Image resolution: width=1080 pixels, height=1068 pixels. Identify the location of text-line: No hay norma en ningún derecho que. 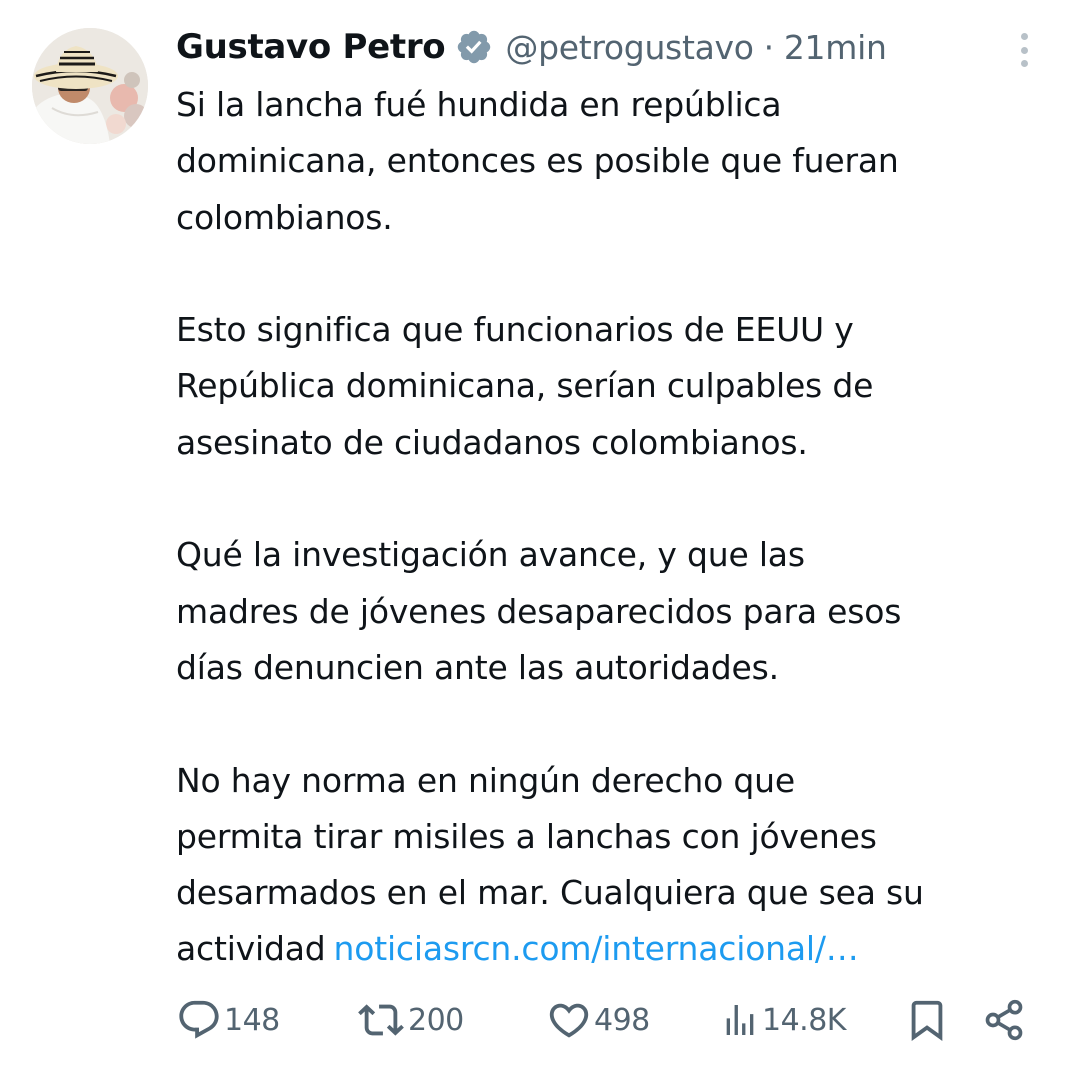
(485, 780).